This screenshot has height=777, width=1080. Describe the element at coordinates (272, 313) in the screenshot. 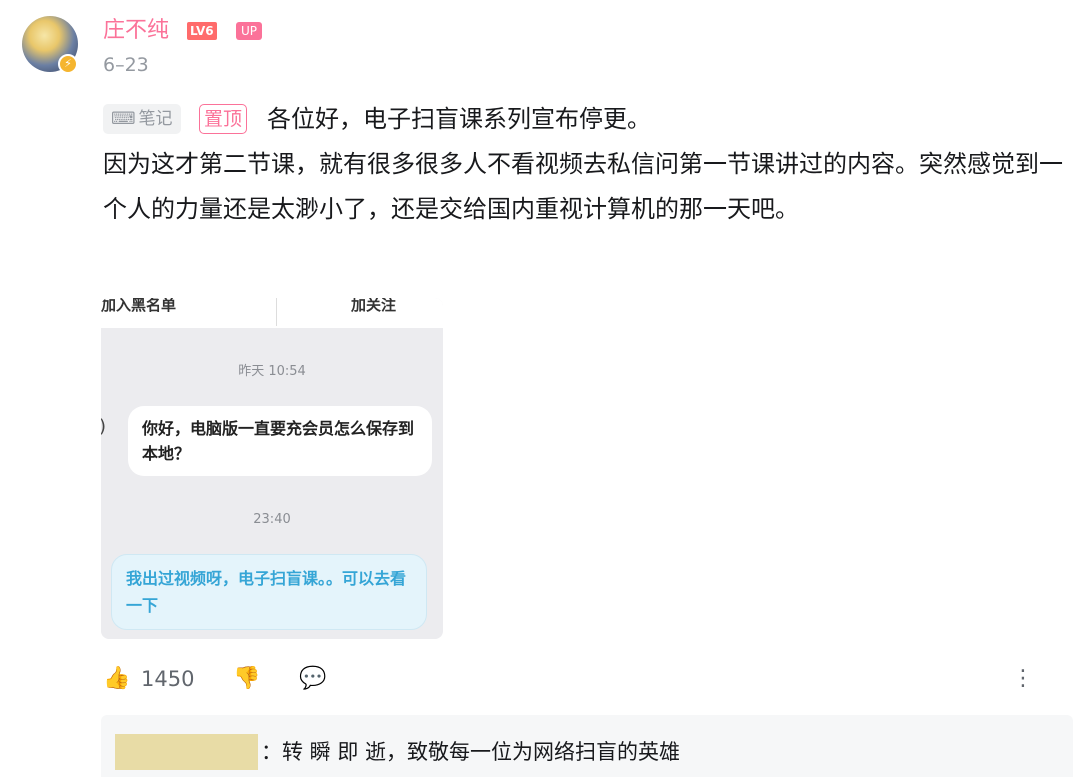

I see `chat-top-bar: 加入黑名单 加关注` at that location.